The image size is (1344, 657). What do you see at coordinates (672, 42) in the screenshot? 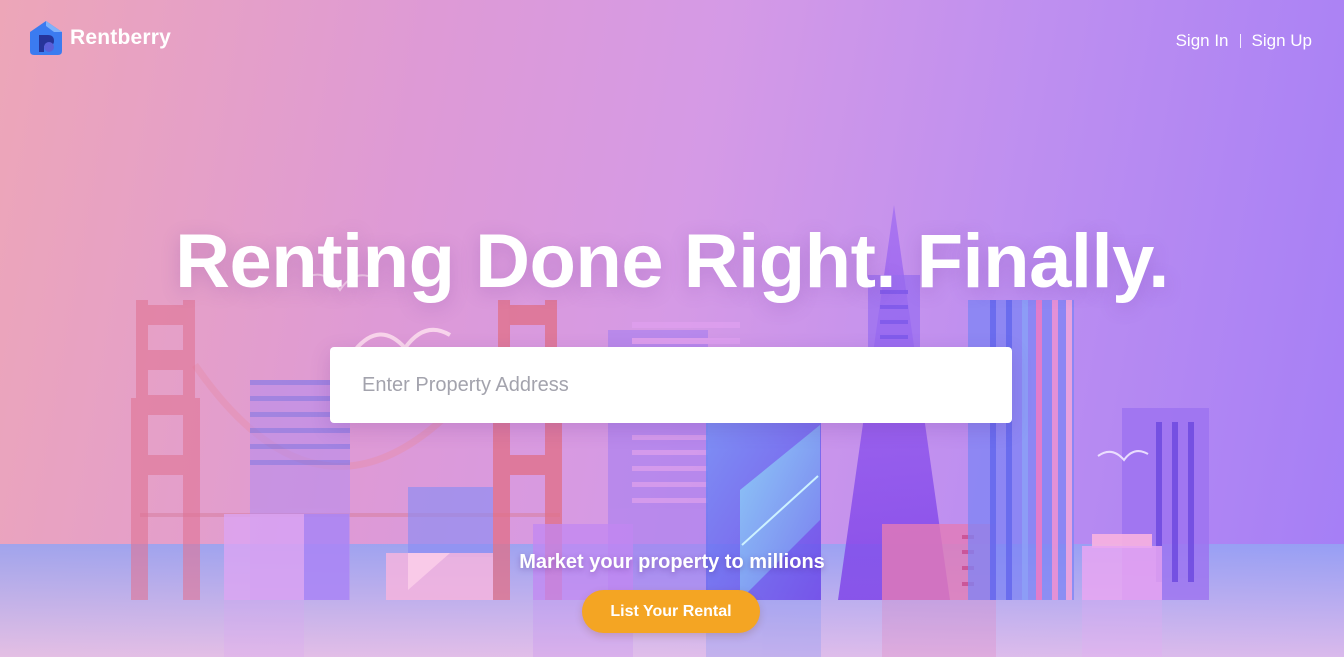
I see `top-navigation-bar: Rentberry Sign In Sign Up` at bounding box center [672, 42].